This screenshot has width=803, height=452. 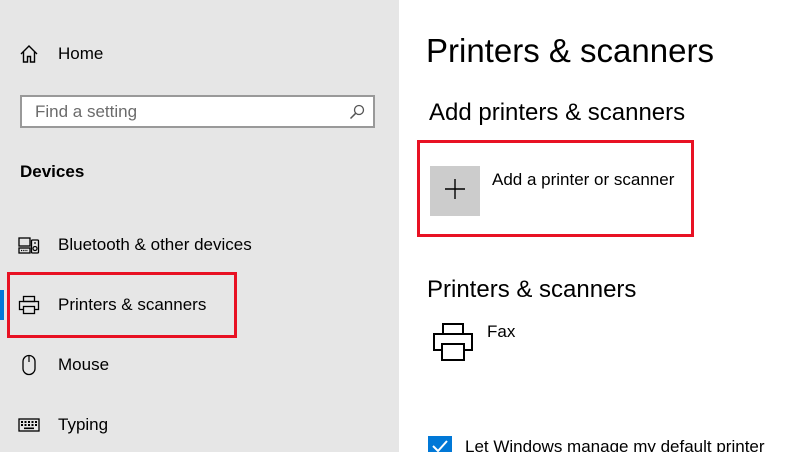 What do you see at coordinates (501, 332) in the screenshot?
I see `device-name-fax: Fax` at bounding box center [501, 332].